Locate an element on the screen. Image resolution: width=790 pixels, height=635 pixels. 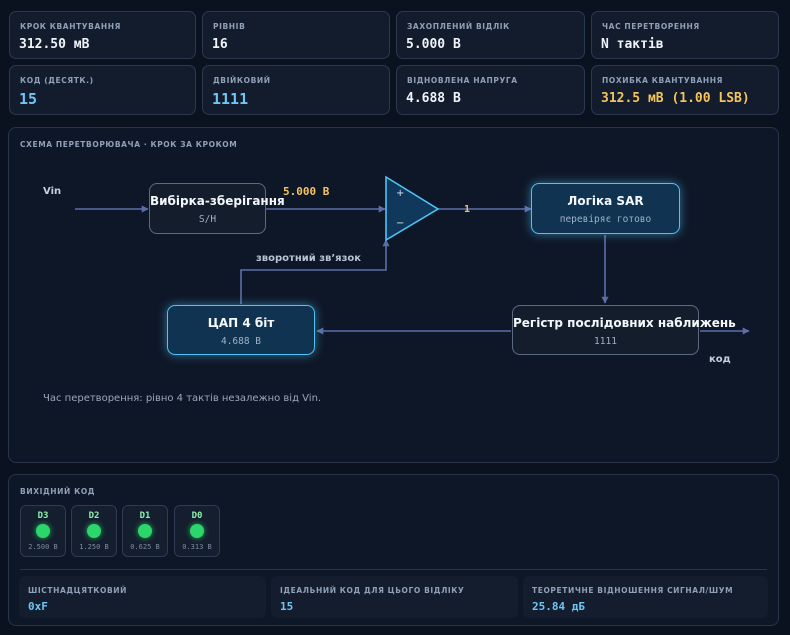
stat-label: КРОК КВАНТУВАННЯ is located at coordinates (71, 26).